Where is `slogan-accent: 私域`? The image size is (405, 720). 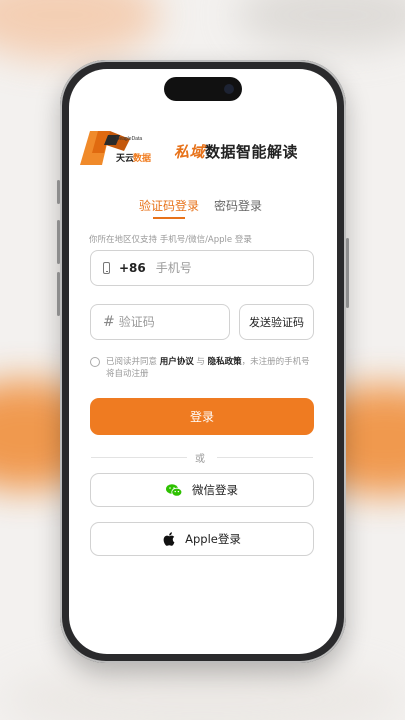 slogan-accent: 私域 is located at coordinates (190, 152).